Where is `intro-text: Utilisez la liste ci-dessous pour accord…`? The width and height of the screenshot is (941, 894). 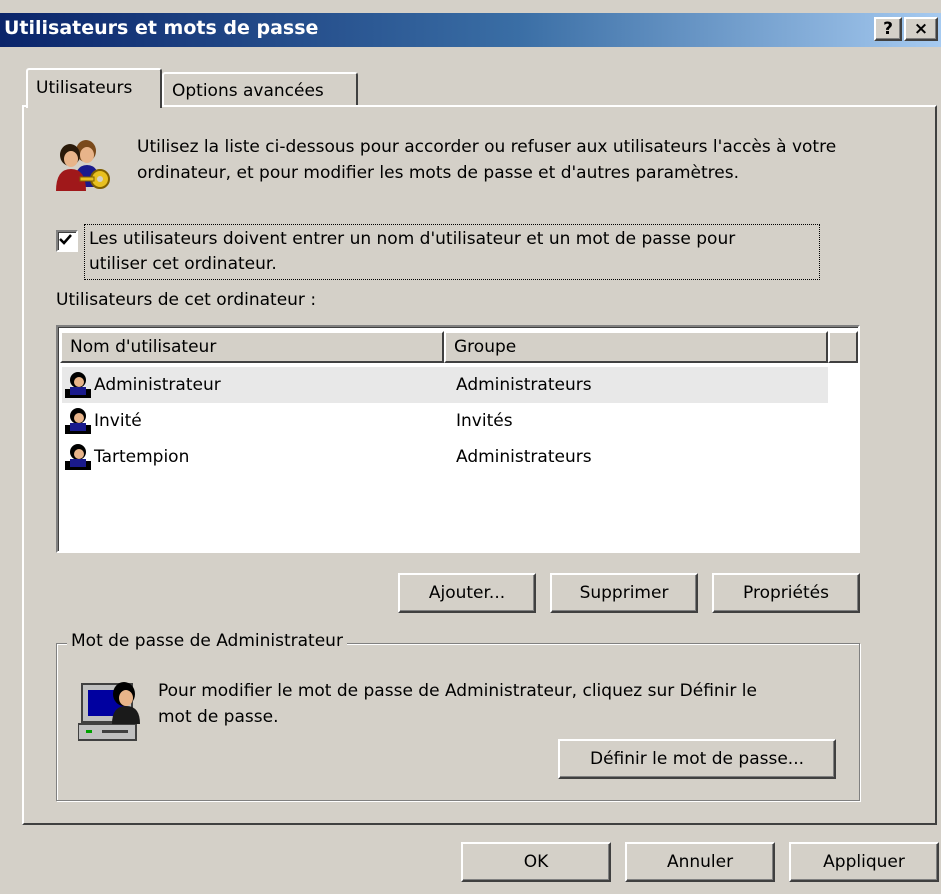
intro-text: Utilisez la liste ci-dessous pour accord… is located at coordinates (487, 160).